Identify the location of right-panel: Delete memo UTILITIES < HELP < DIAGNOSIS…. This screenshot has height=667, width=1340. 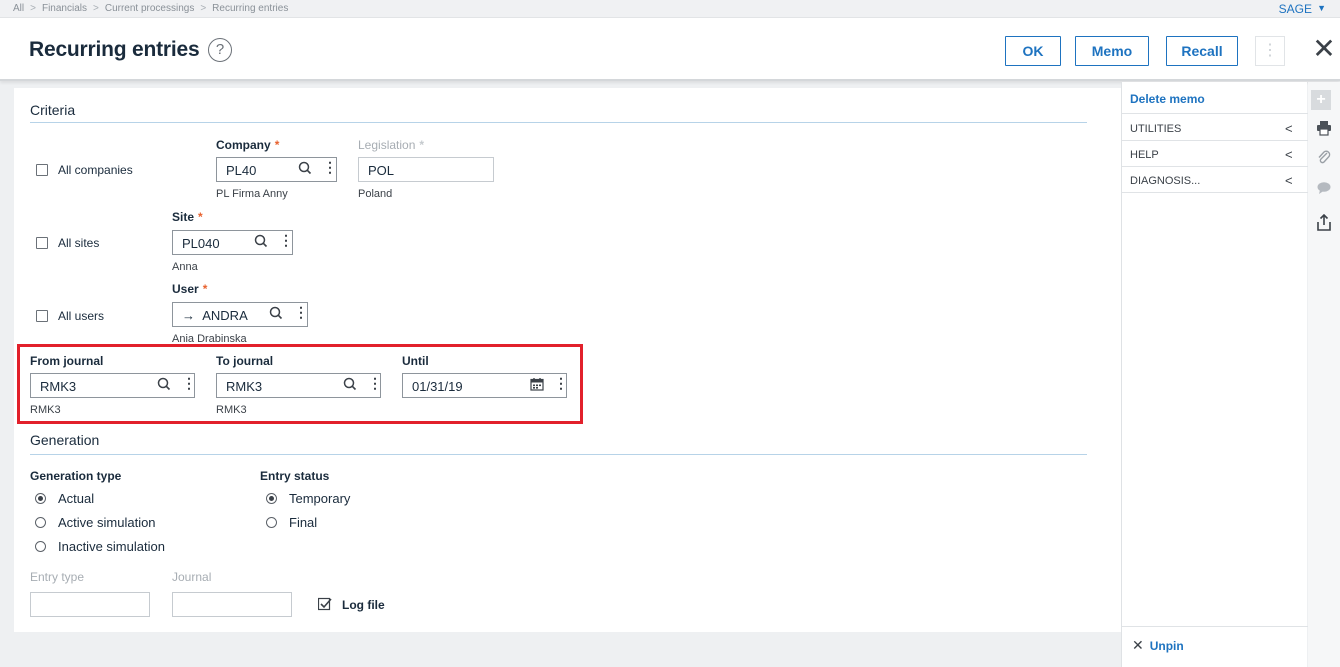
(1214, 374).